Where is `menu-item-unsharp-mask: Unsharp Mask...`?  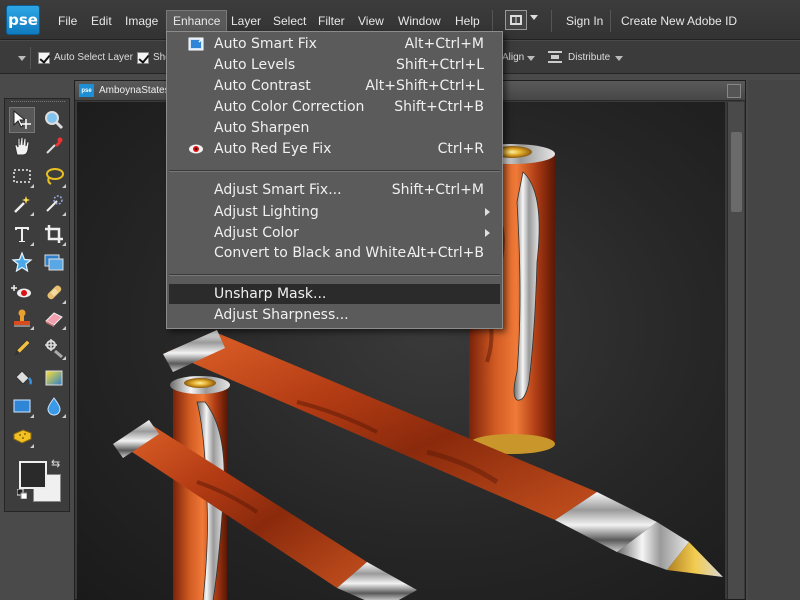
menu-item-unsharp-mask: Unsharp Mask... is located at coordinates (334, 294).